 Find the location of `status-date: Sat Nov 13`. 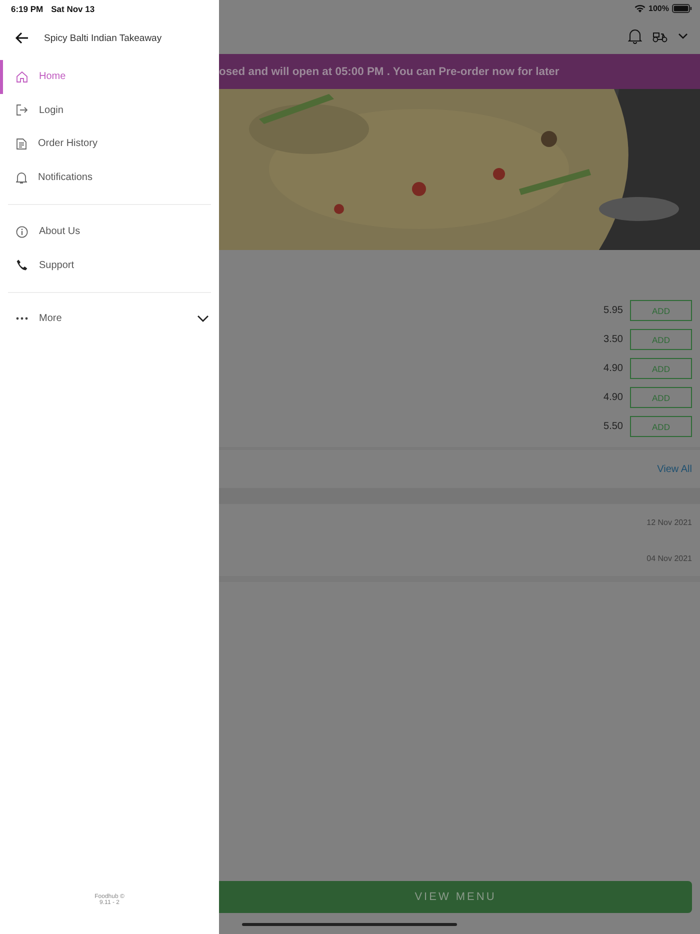

status-date: Sat Nov 13 is located at coordinates (73, 9).